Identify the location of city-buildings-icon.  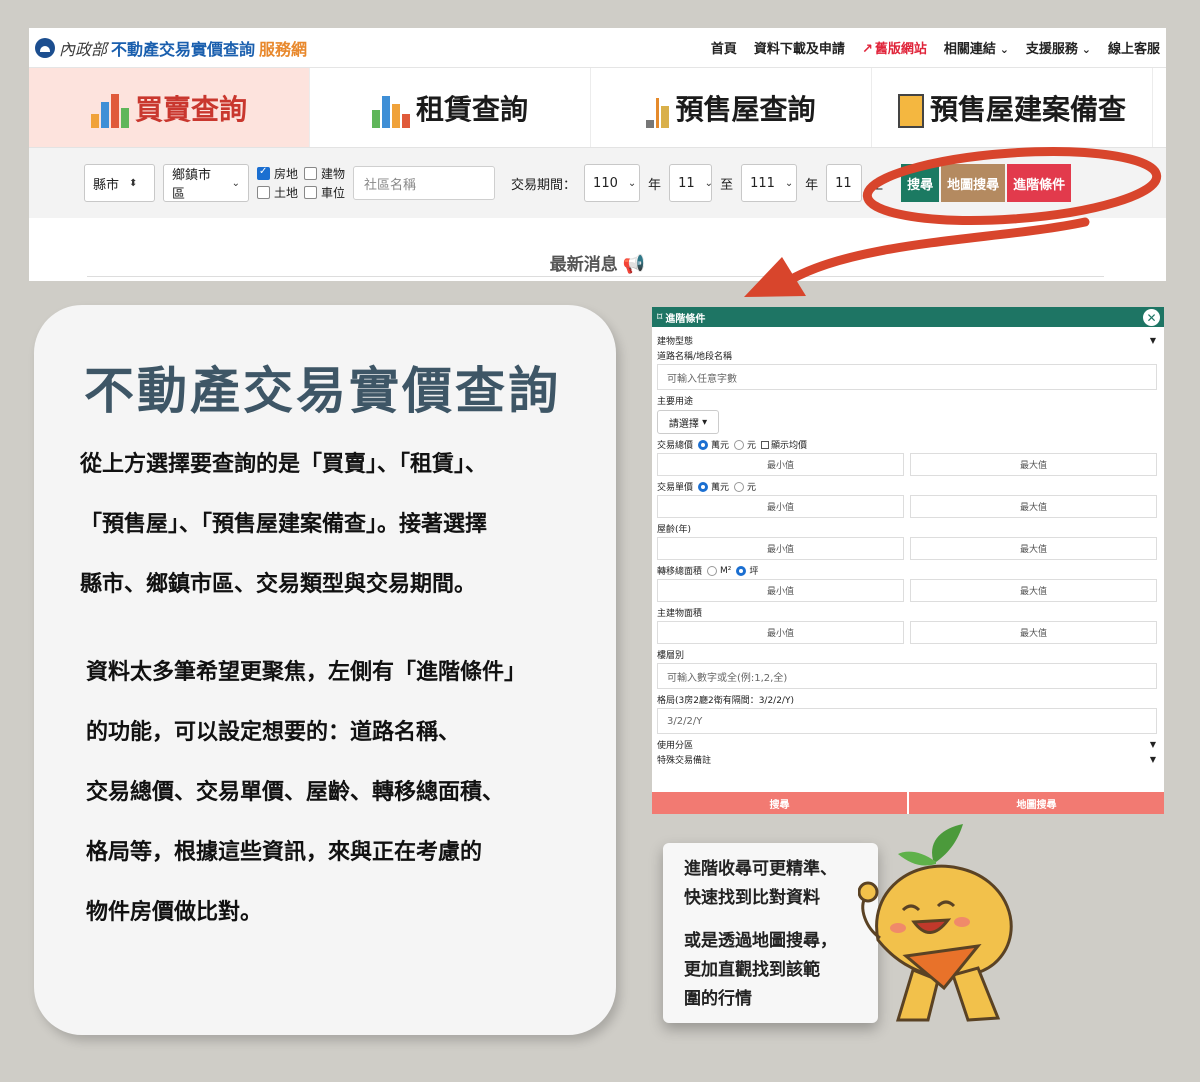
(390, 108).